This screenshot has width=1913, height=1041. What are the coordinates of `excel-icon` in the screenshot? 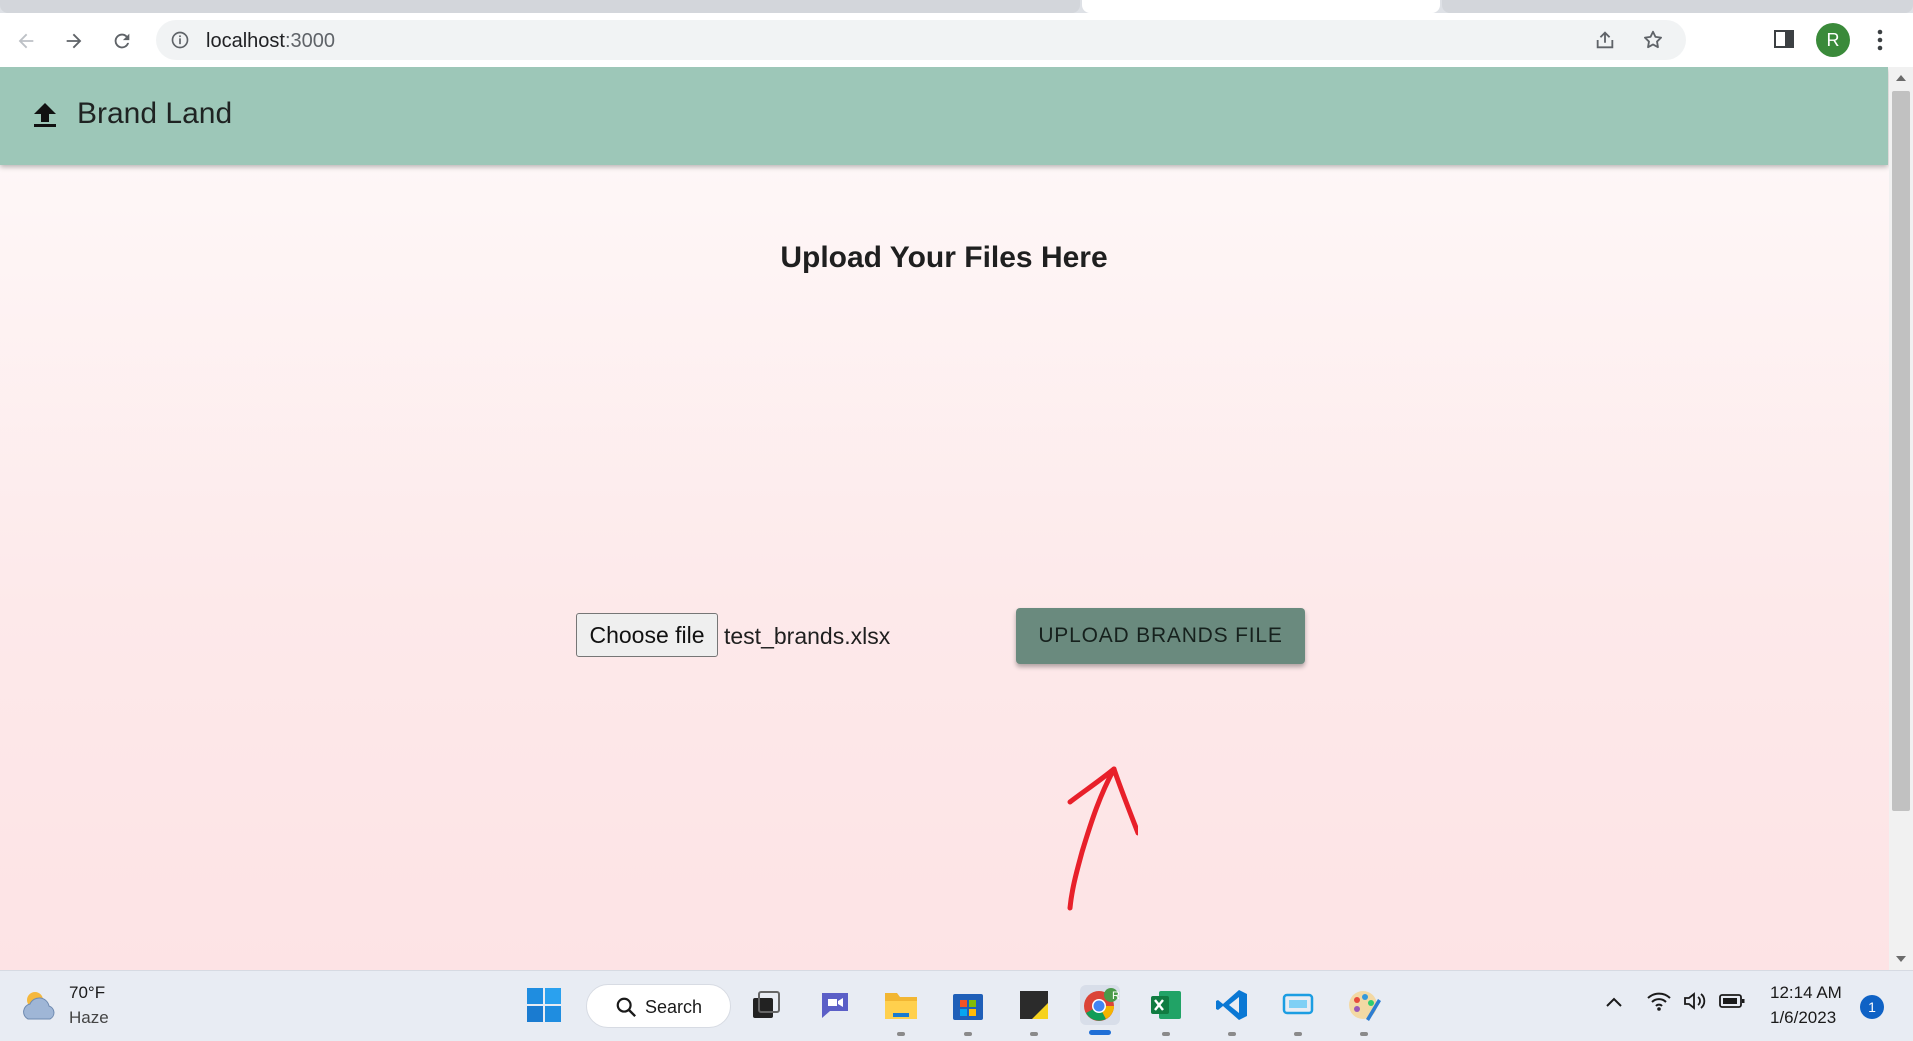 It's located at (1166, 1005).